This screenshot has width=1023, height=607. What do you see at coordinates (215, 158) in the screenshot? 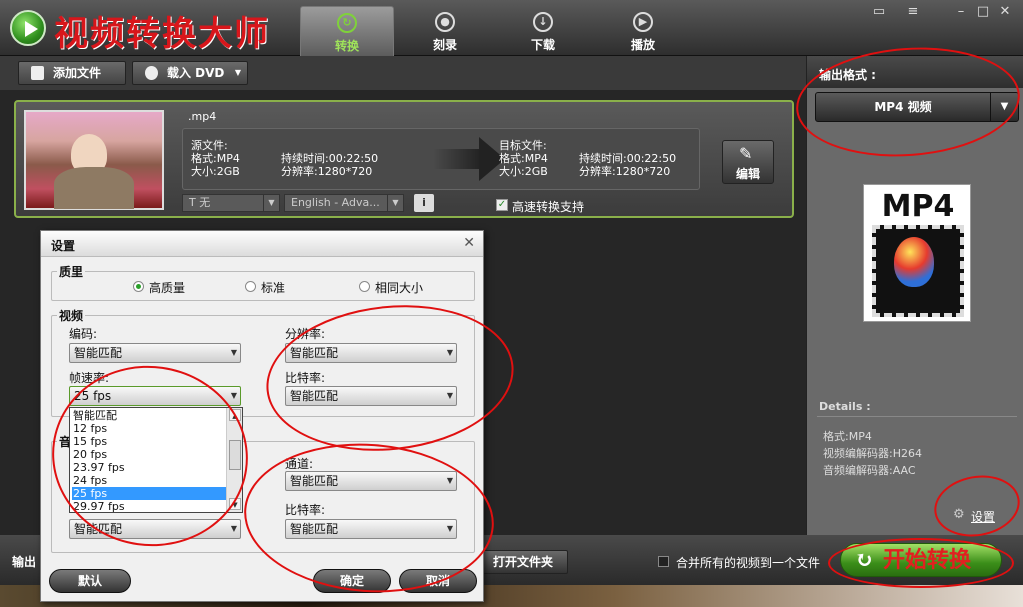
I see `source-format: 格式:MP4` at bounding box center [215, 158].